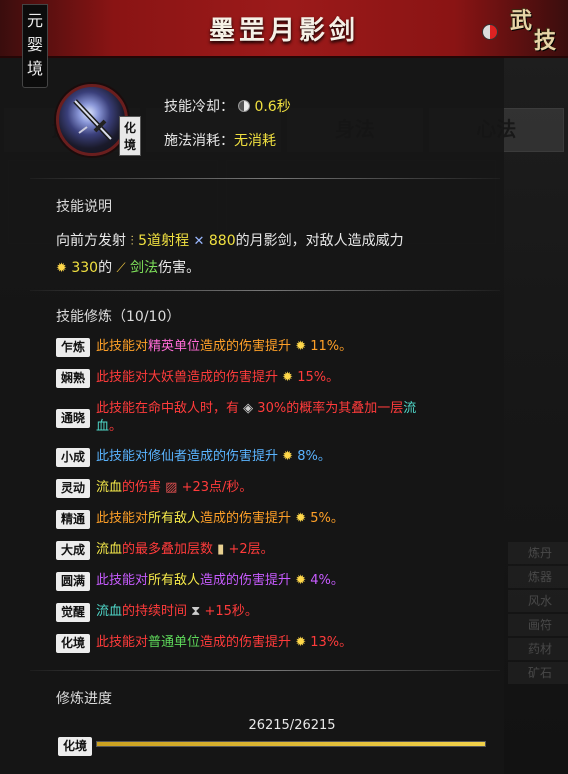 The height and width of the screenshot is (774, 568). What do you see at coordinates (105, 268) in the screenshot?
I see `desc-text: 的` at bounding box center [105, 268].